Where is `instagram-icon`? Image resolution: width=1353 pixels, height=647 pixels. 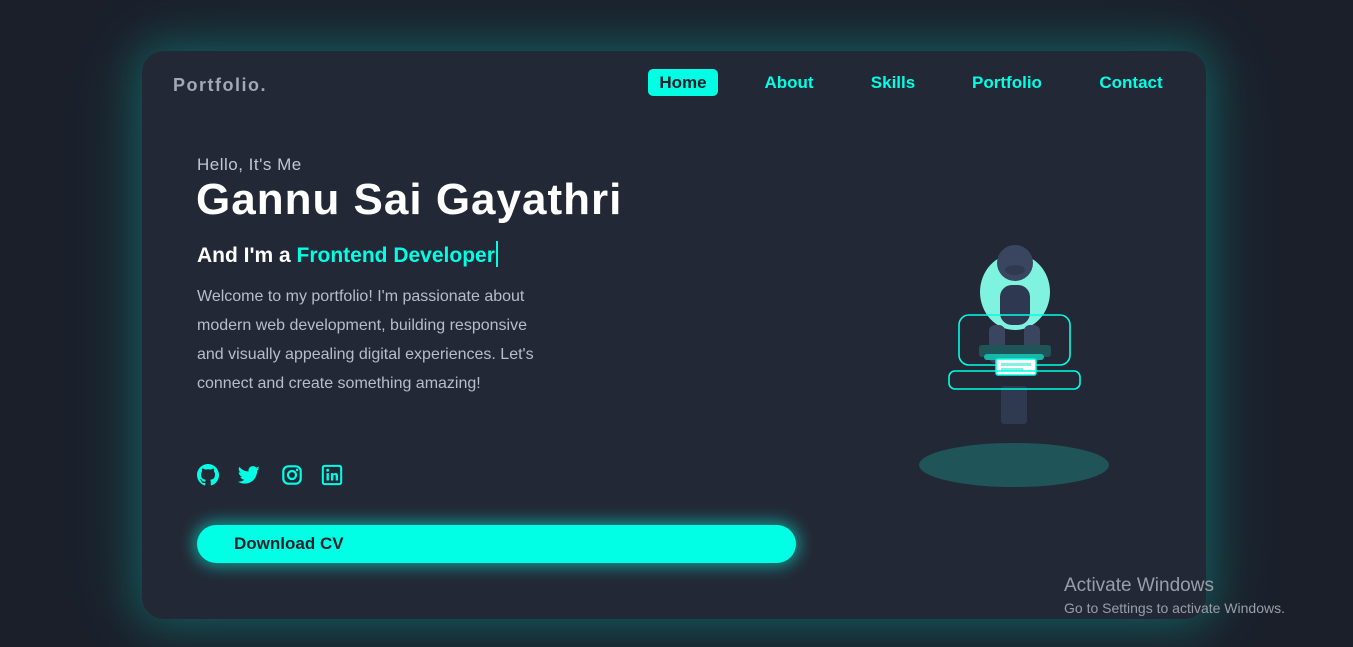 instagram-icon is located at coordinates (292, 475).